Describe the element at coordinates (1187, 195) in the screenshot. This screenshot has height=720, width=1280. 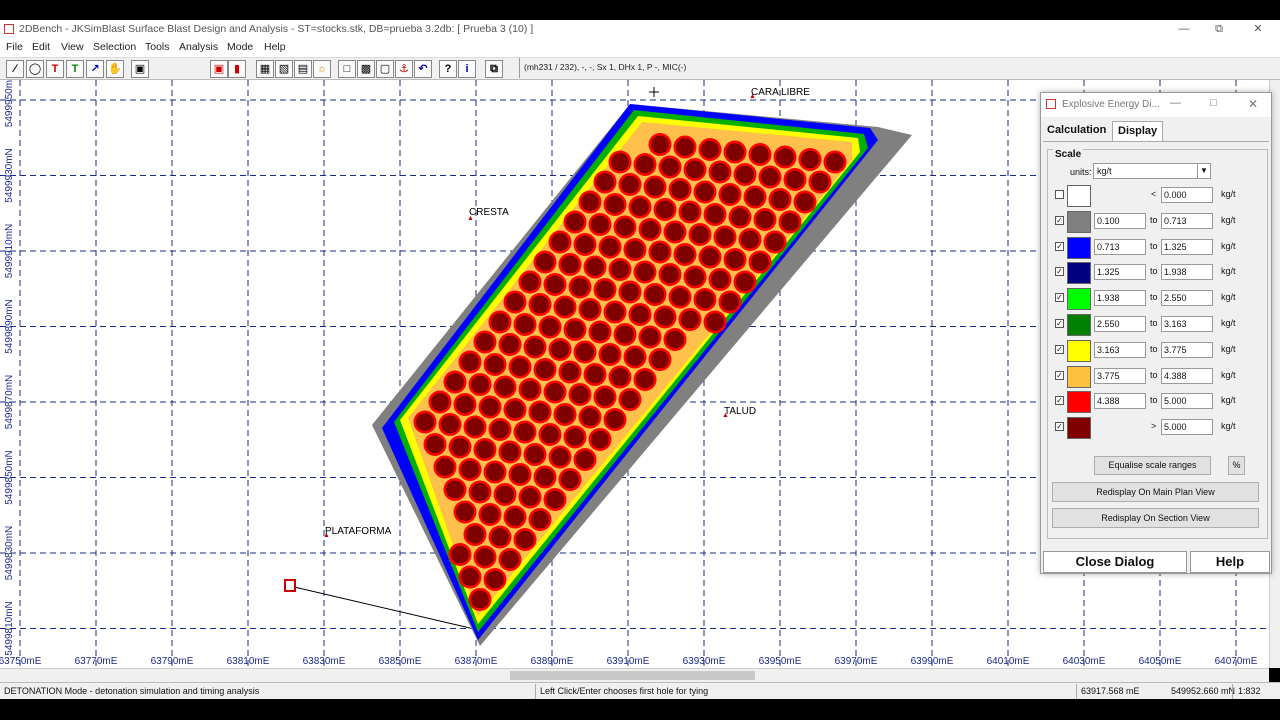
I see `range-to-input: 0.000` at that location.